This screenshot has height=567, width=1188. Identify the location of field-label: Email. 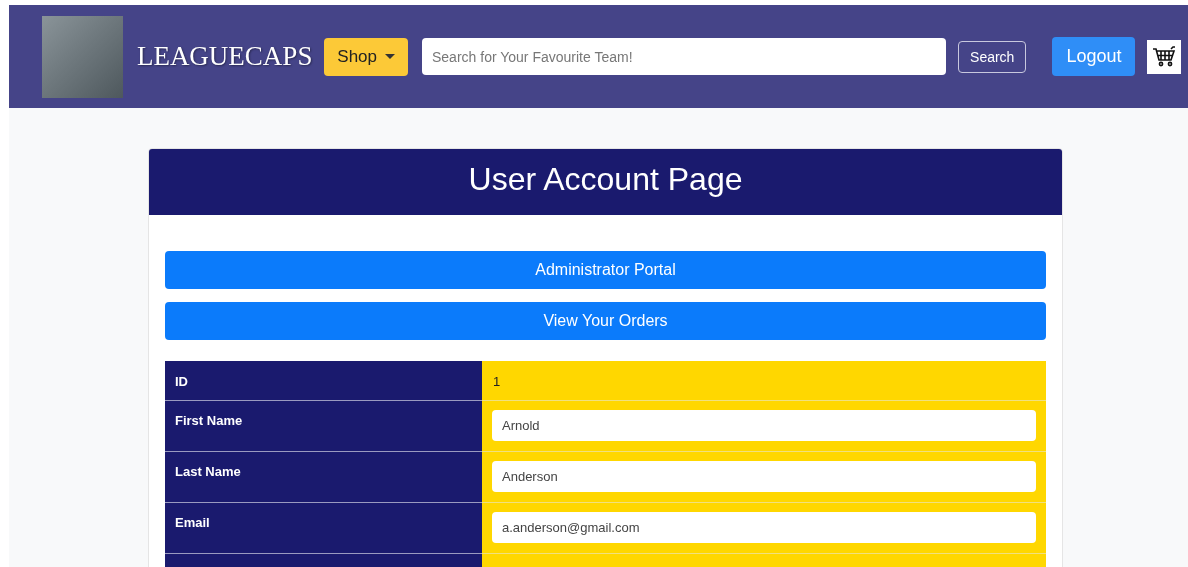
(323, 528).